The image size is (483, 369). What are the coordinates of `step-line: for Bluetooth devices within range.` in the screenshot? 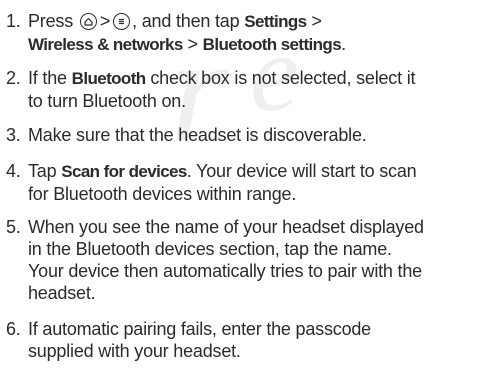 It's located at (162, 194).